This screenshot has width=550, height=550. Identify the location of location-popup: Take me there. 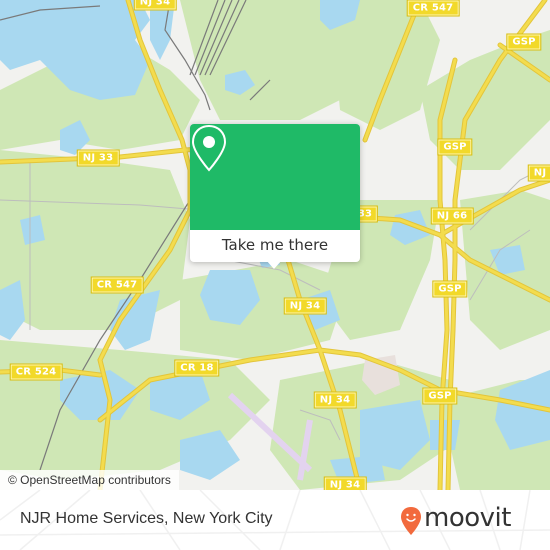
(275, 196).